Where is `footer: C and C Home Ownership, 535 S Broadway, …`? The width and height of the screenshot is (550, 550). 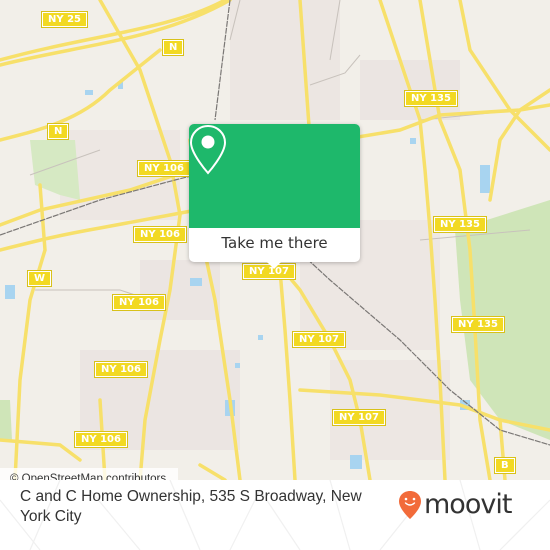 footer: C and C Home Ownership, 535 S Broadway, … is located at coordinates (275, 515).